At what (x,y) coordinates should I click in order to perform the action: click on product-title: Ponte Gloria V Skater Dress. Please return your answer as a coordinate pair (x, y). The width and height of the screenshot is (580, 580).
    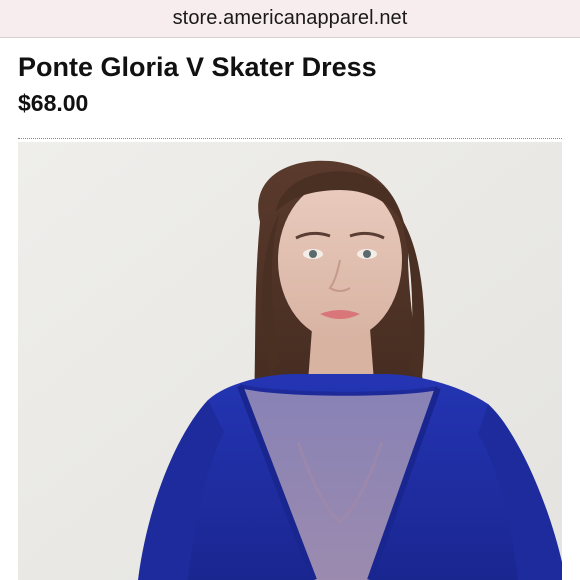
    Looking at the image, I should click on (197, 67).